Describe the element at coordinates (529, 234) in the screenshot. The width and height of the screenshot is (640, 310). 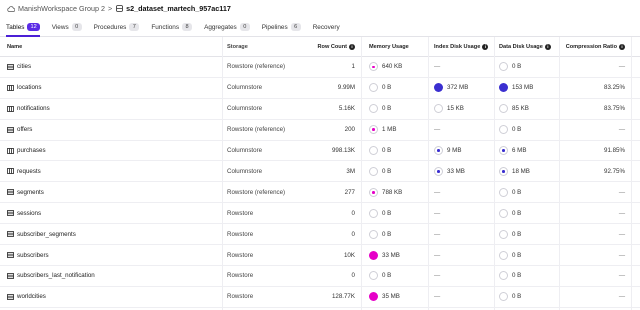
I see `data-disk-usage-cell: 0 B` at that location.